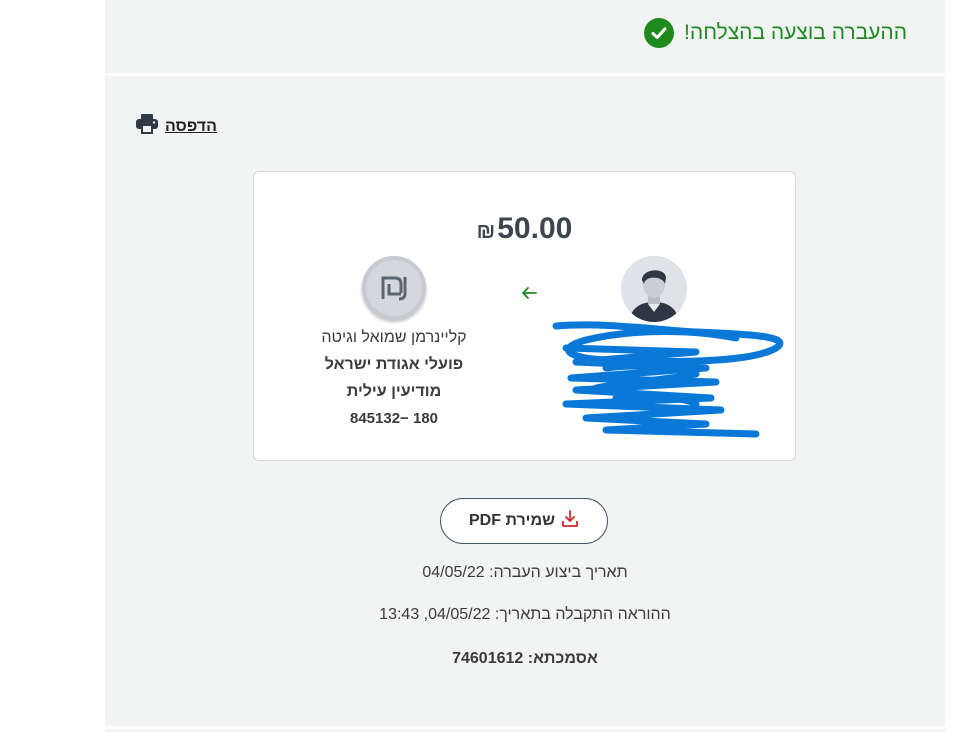 The image size is (973, 732). Describe the element at coordinates (582, 614) in the screenshot. I see `received-label: ההוראה התקבלה בתאריך:` at that location.